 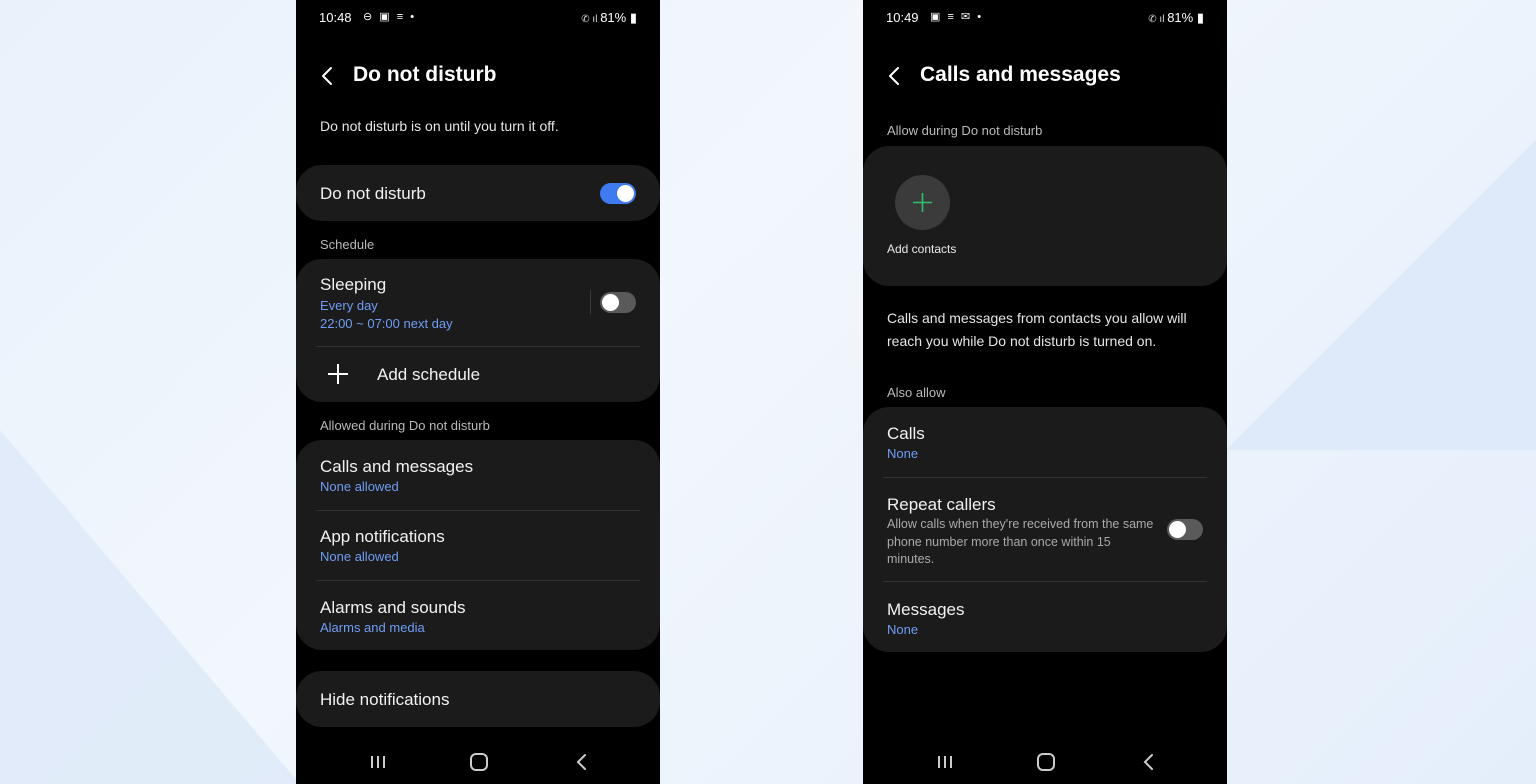 I want to click on add-contacts-label: Add contacts, so click(x=922, y=249).